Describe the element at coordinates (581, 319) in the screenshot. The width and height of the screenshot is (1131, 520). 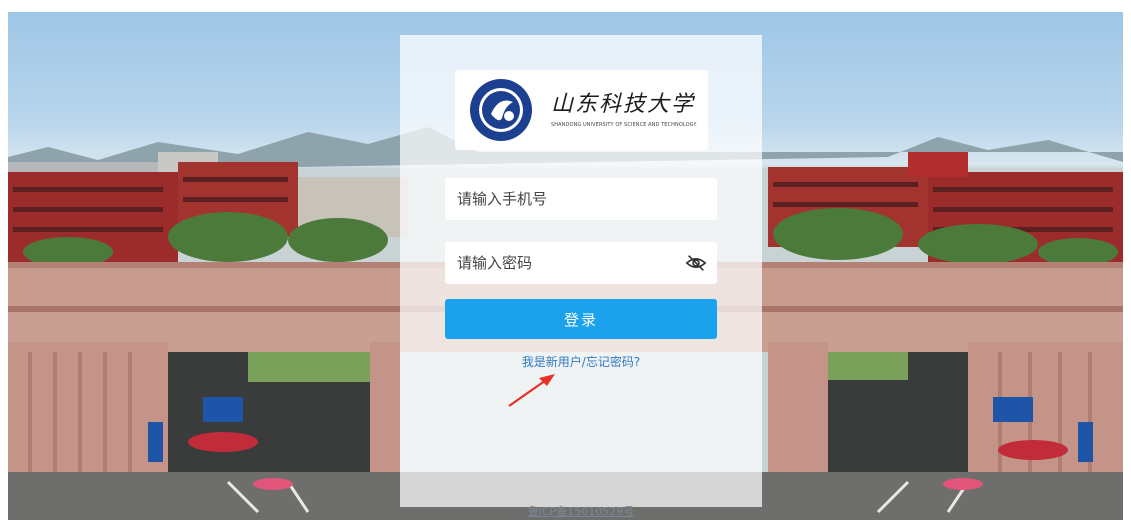
I see `login-button: 登录` at that location.